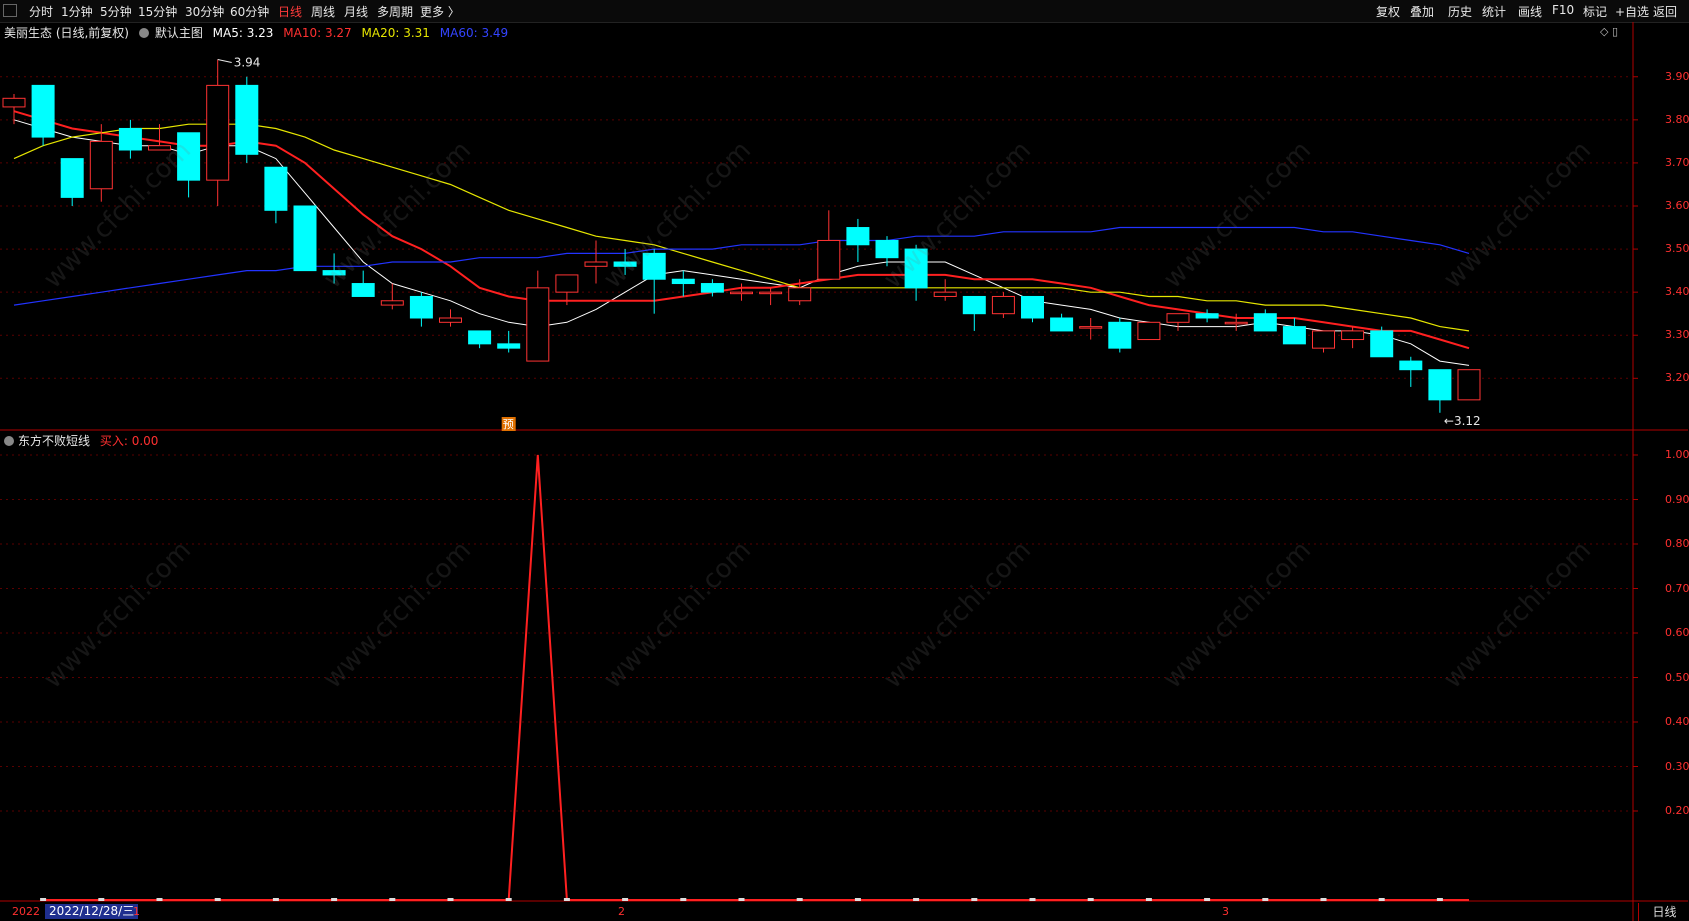  Describe the element at coordinates (1663, 912) in the screenshot. I see `period-badge: 日线` at that location.